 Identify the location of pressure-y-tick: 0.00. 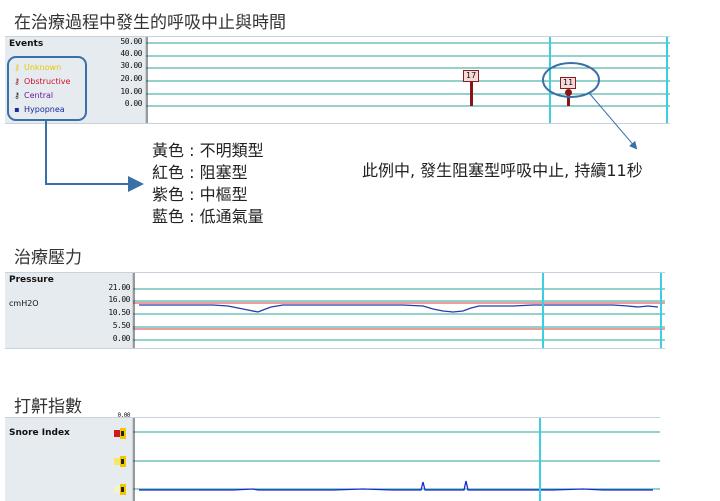
(121, 338).